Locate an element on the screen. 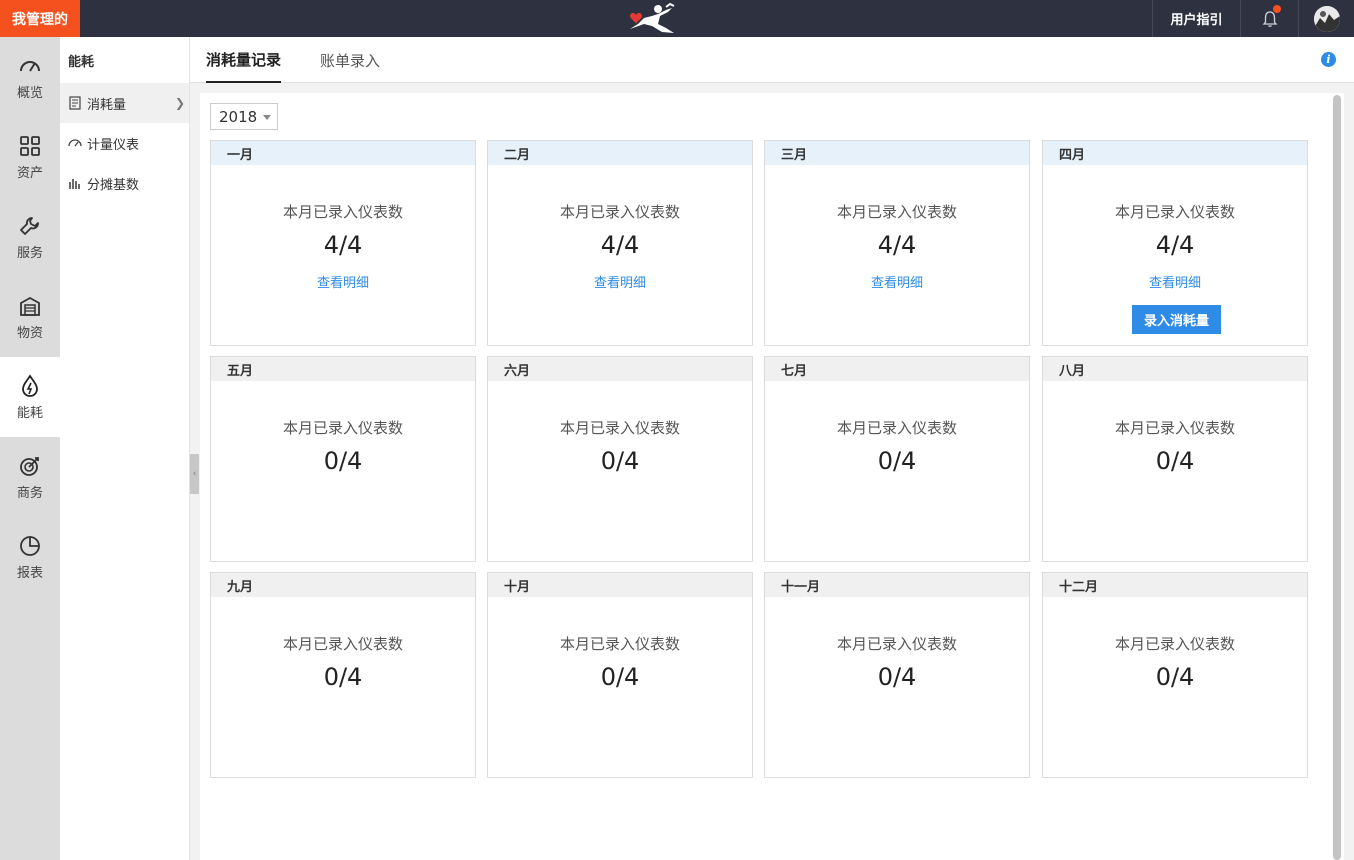 This screenshot has width=1354, height=860. subnav-item-meters: 计量仪表 is located at coordinates (124, 143).